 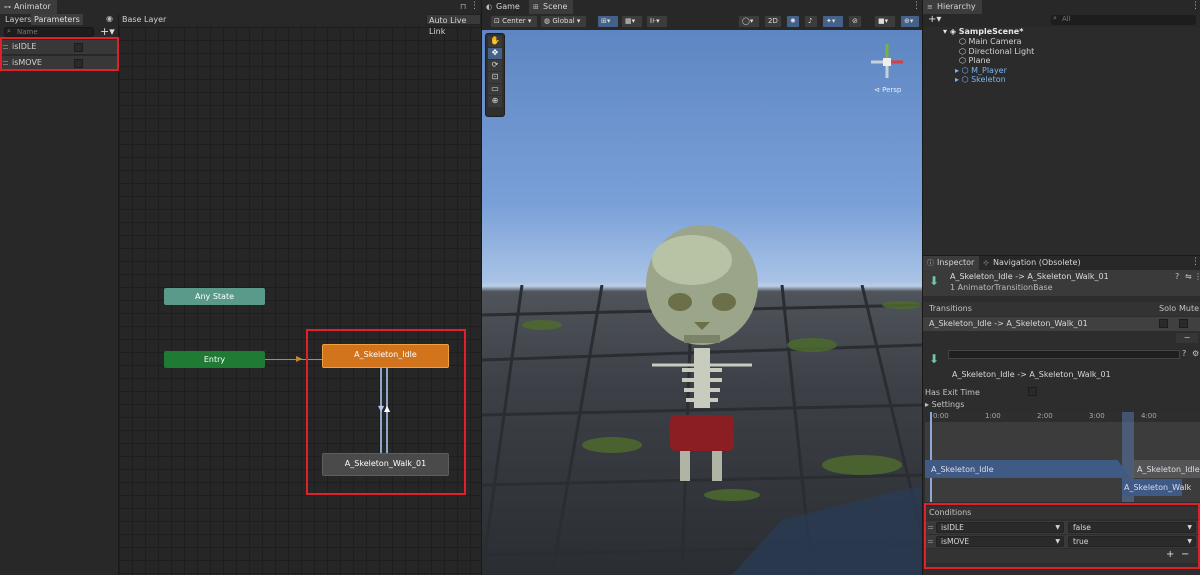 What do you see at coordinates (632, 21) in the screenshot?
I see `grid-button: ▦▾` at bounding box center [632, 21].